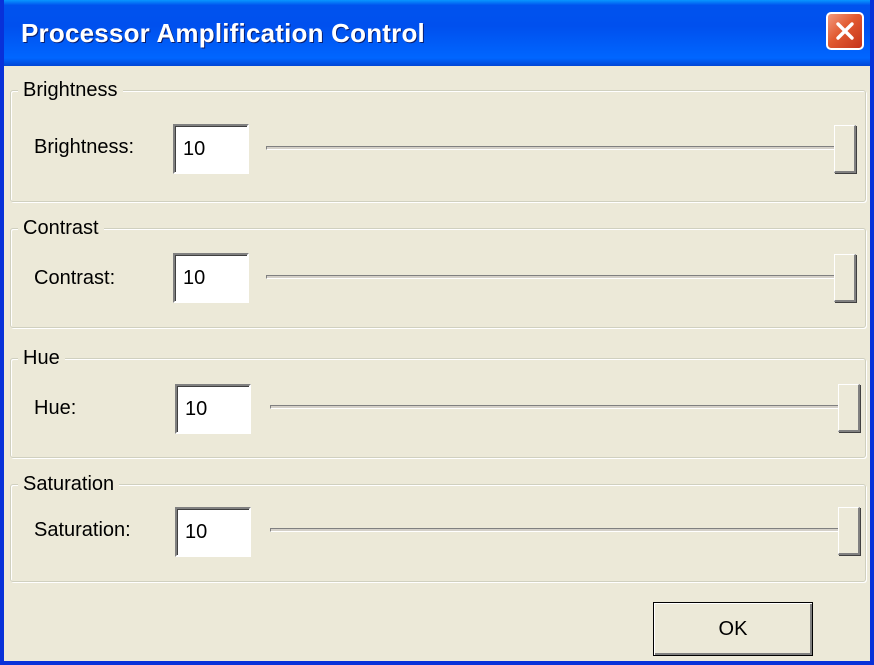  Describe the element at coordinates (211, 149) in the screenshot. I see `brightness-input` at that location.